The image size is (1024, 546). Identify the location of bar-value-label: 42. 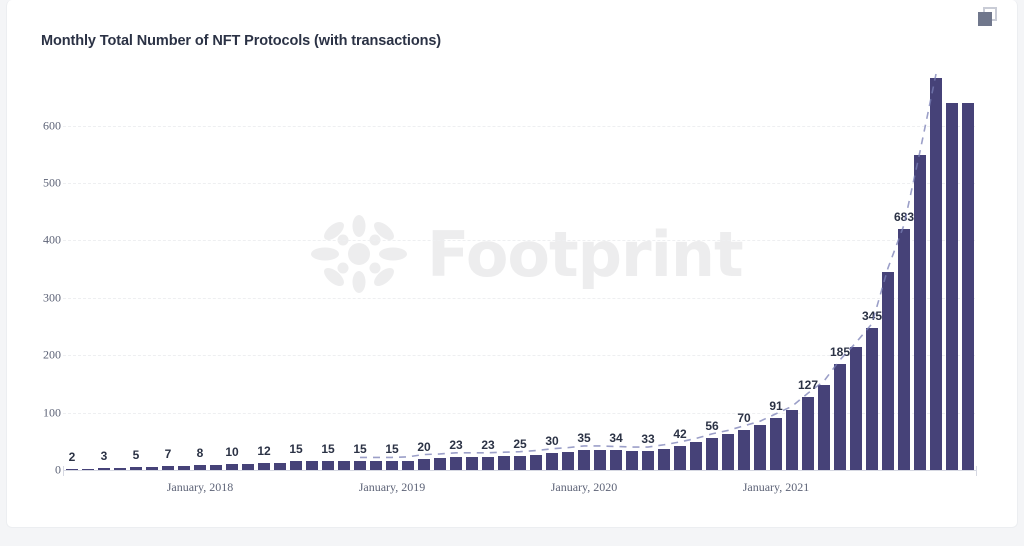
(680, 433).